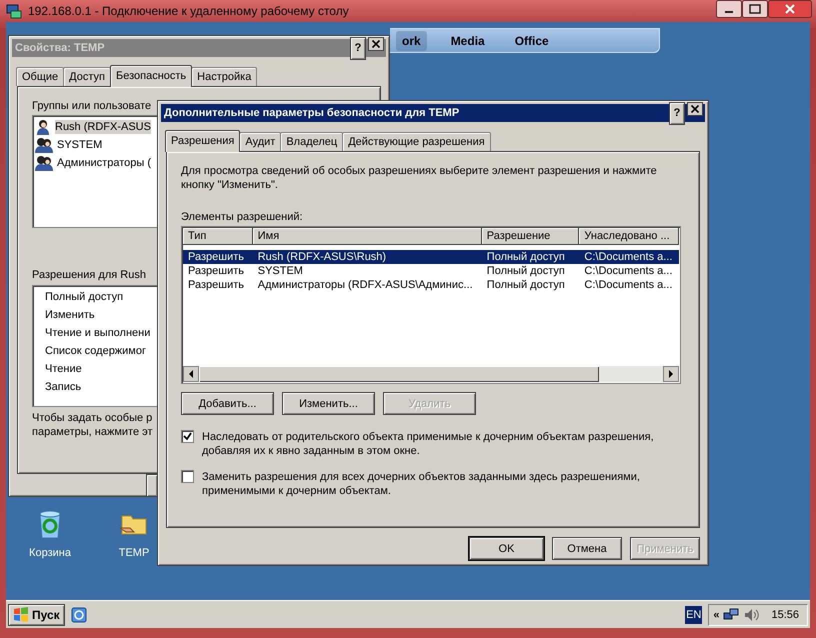 This screenshot has height=638, width=816. I want to click on user-icon, so click(43, 127).